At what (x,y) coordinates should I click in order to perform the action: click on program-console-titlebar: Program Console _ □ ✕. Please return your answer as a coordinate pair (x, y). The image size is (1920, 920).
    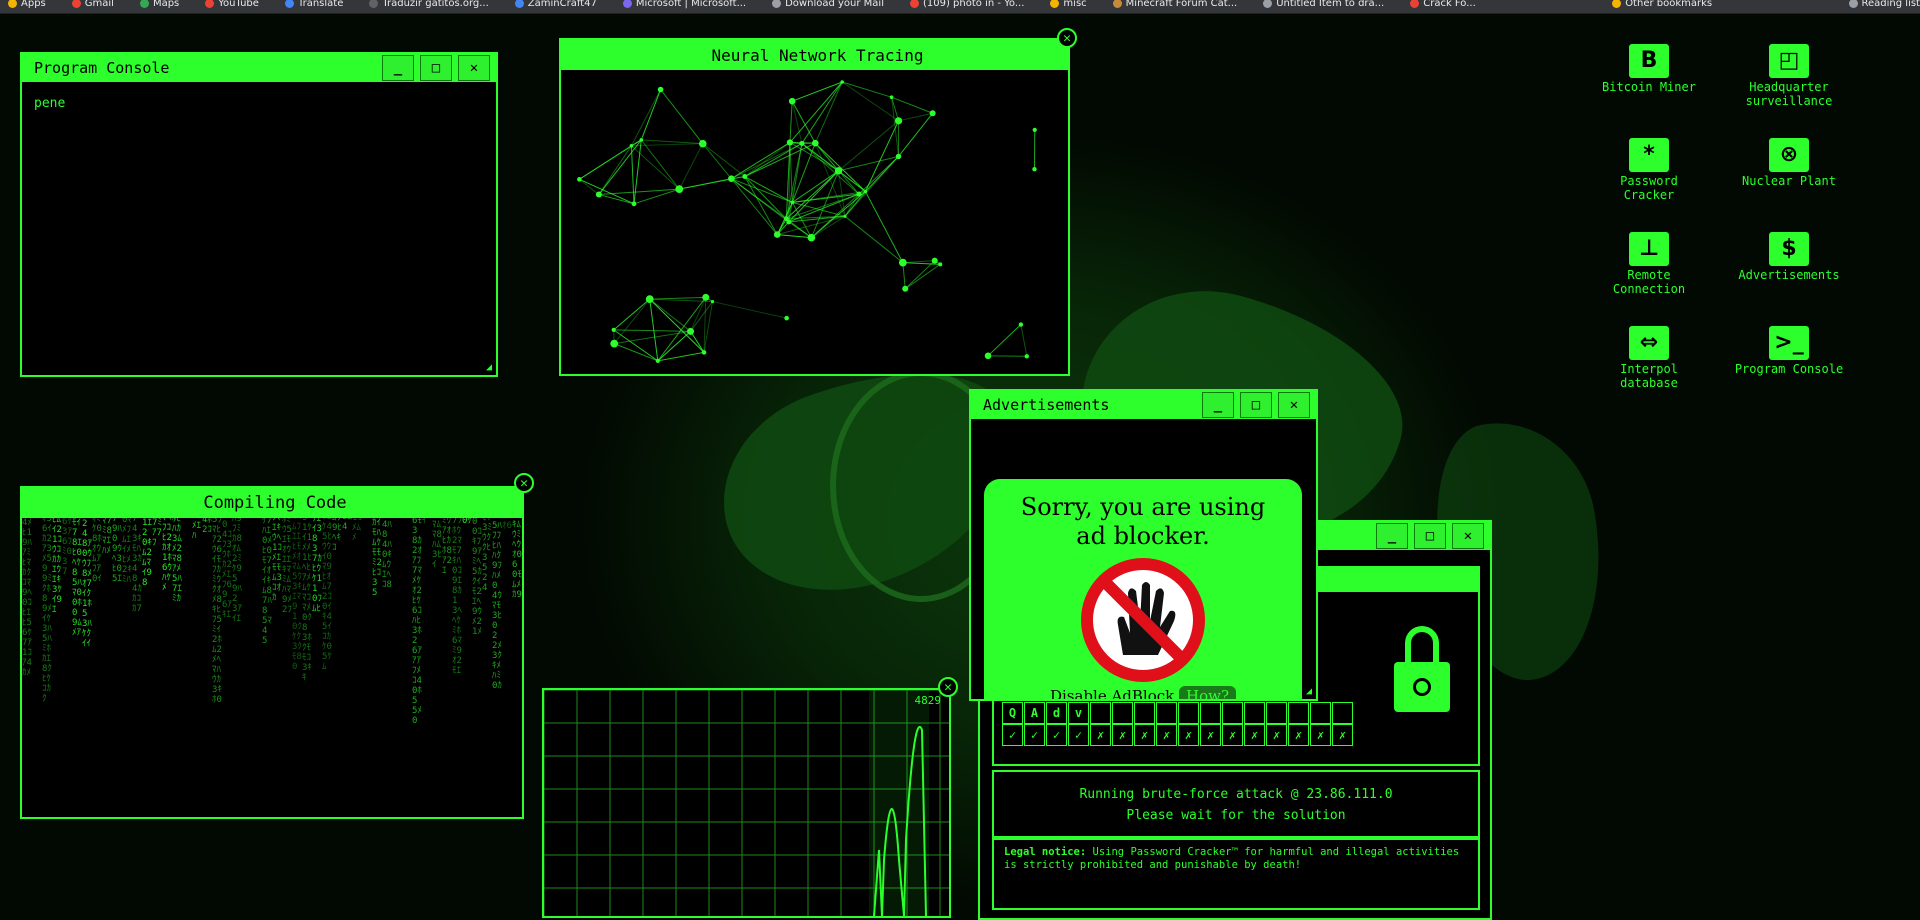
    Looking at the image, I should click on (259, 68).